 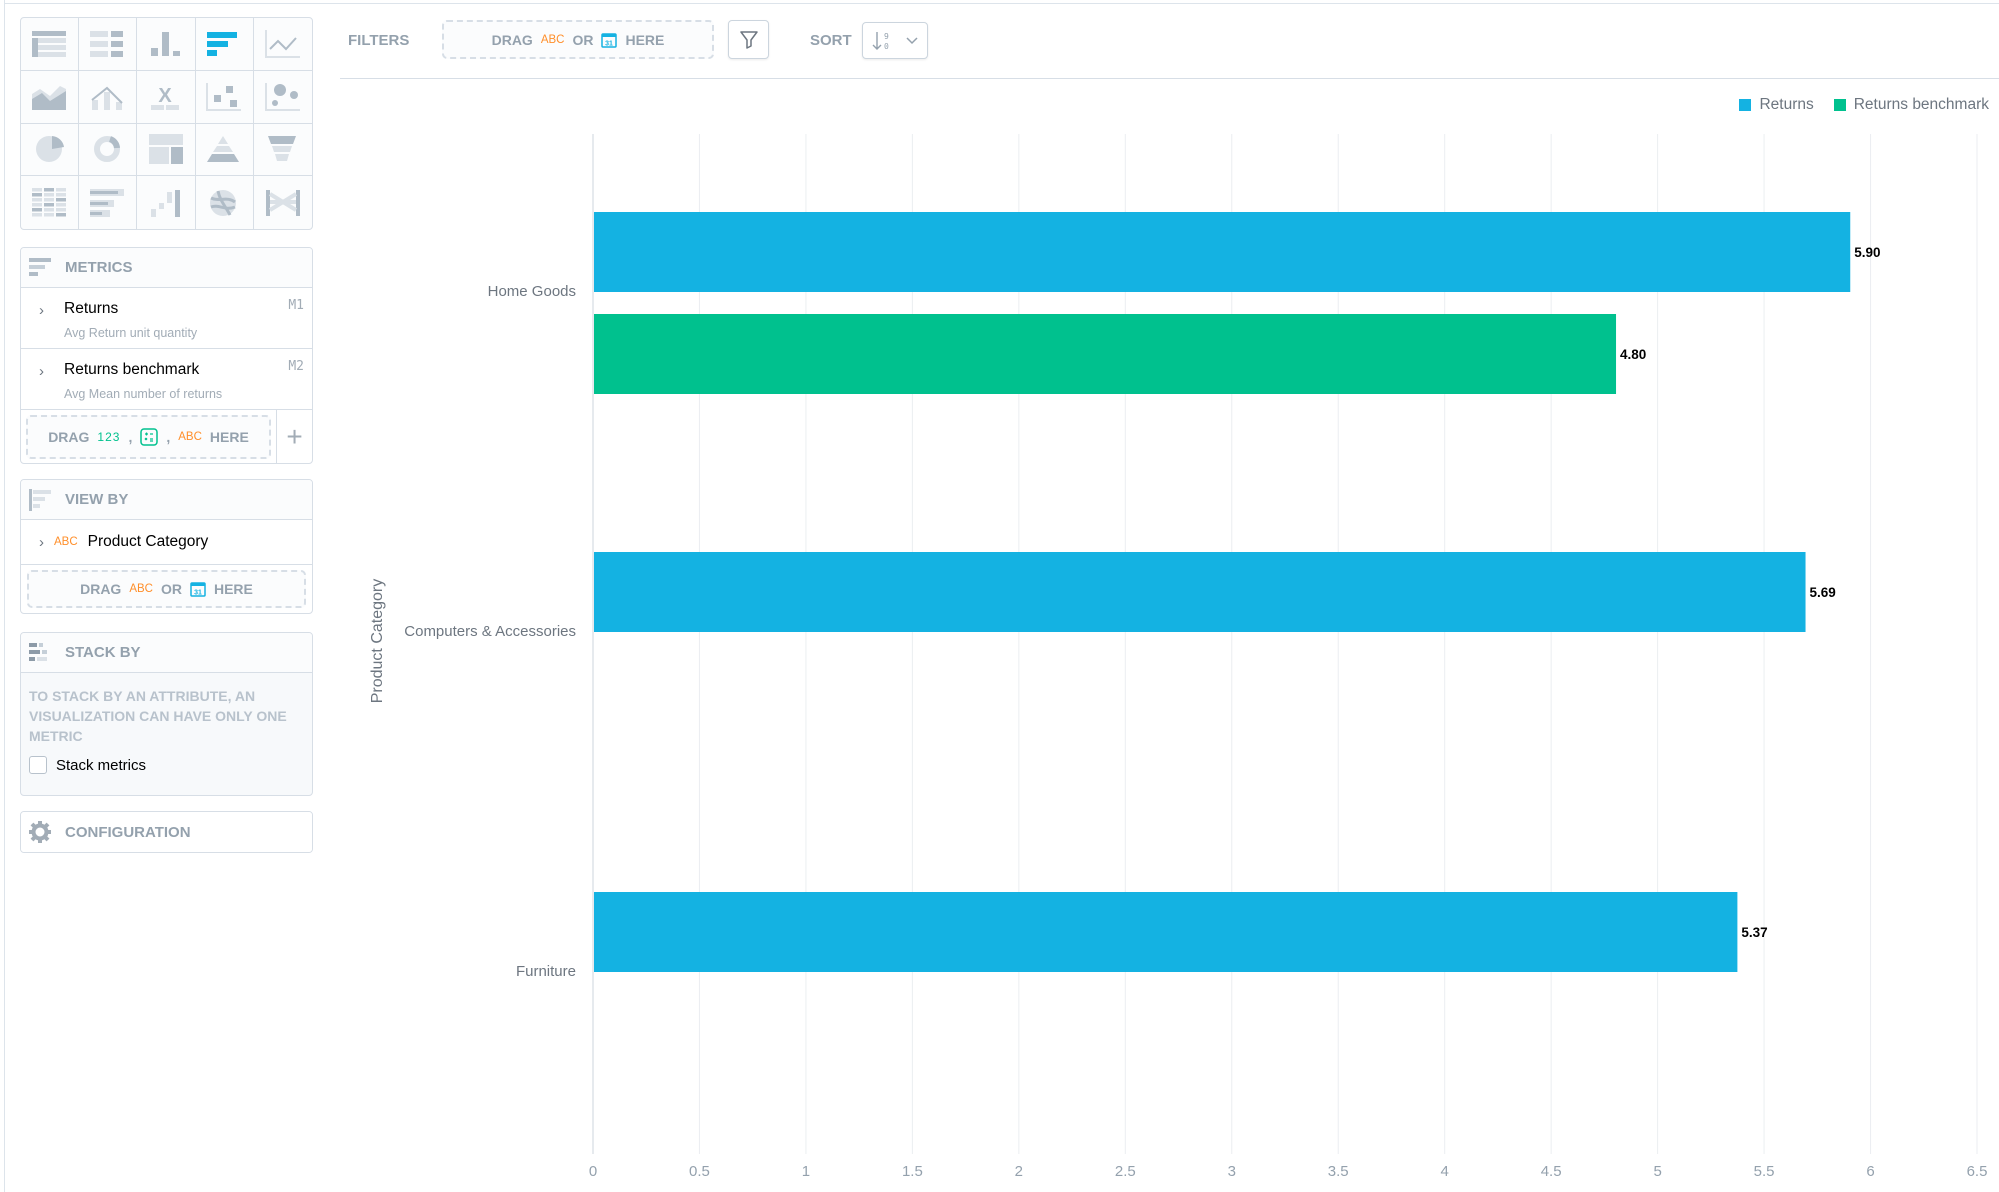 What do you see at coordinates (108, 202) in the screenshot?
I see `viz-type-bullet-chart` at bounding box center [108, 202].